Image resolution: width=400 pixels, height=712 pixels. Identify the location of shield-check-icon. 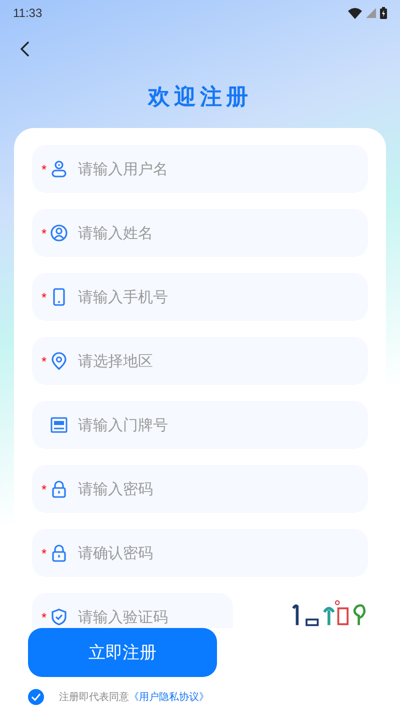
(59, 617).